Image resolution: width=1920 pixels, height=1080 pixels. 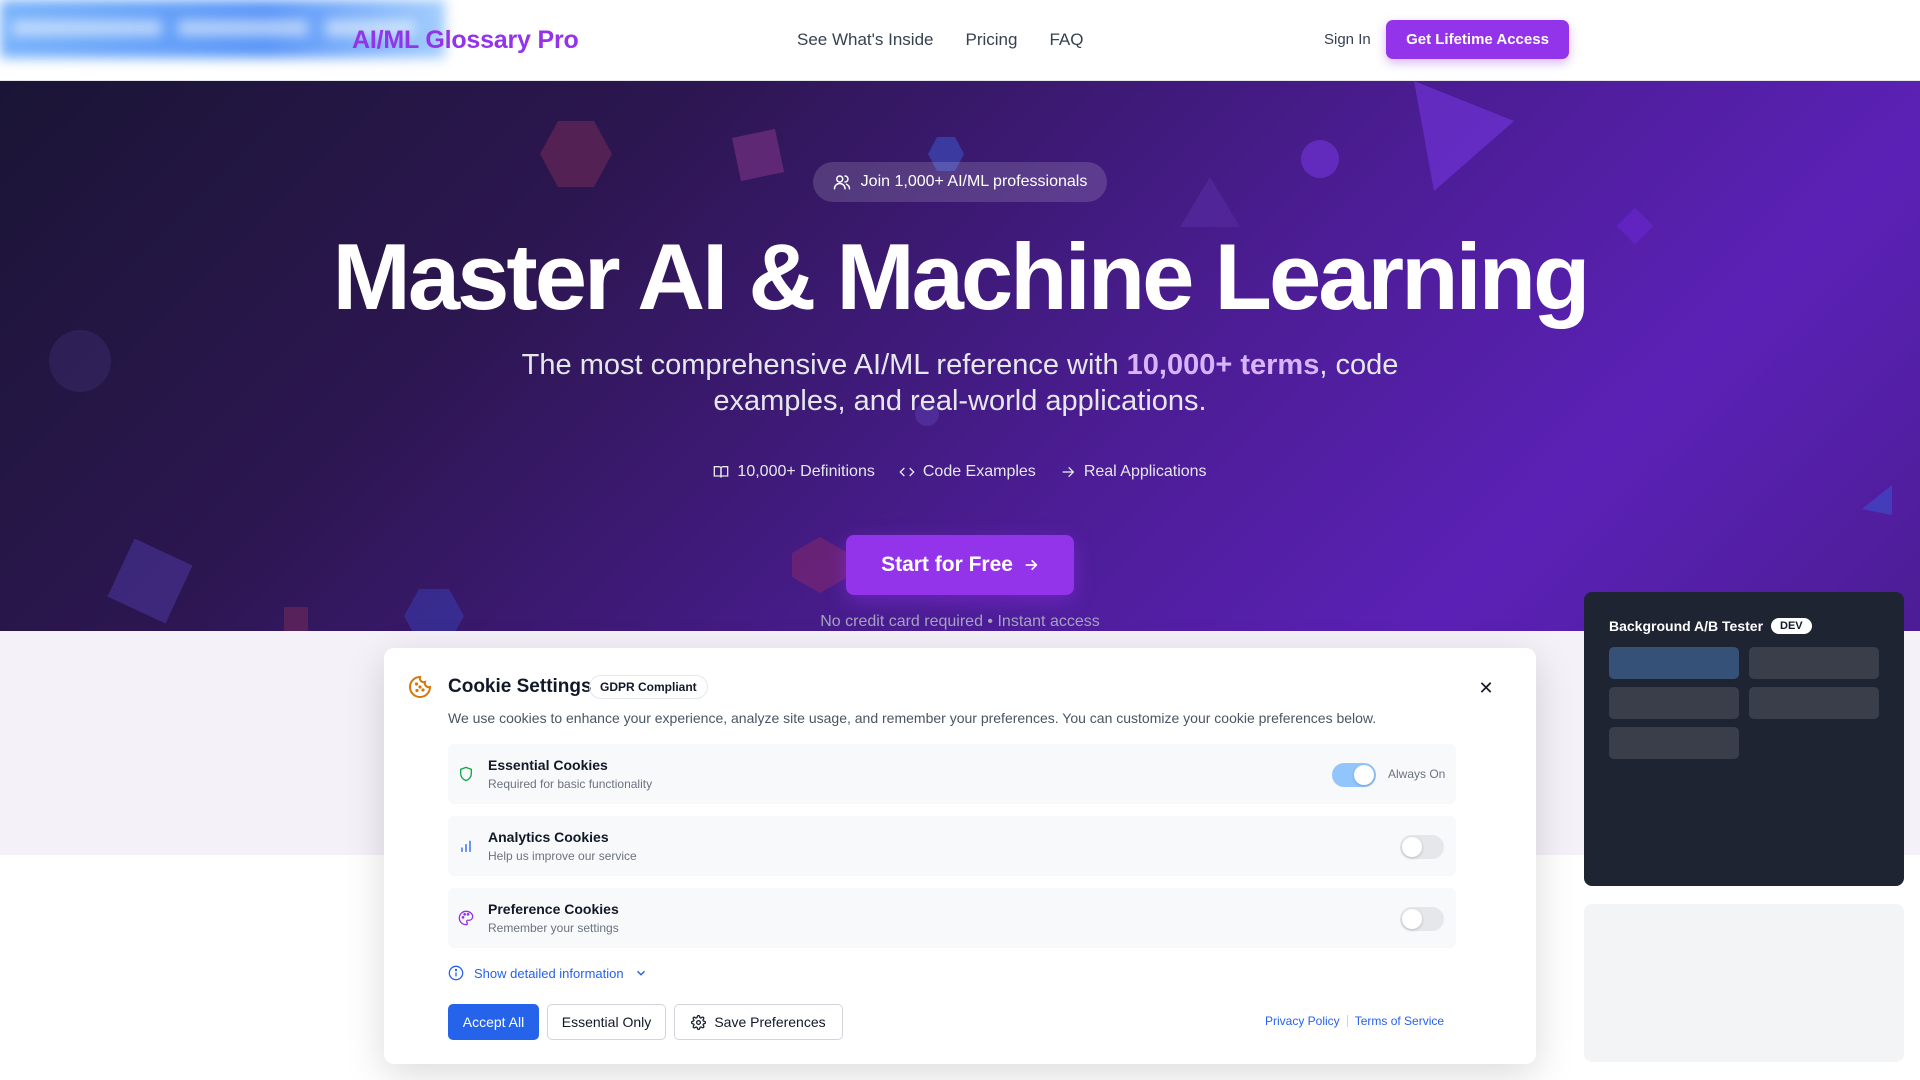 What do you see at coordinates (576, 154) in the screenshot?
I see `decorative-hexagon` at bounding box center [576, 154].